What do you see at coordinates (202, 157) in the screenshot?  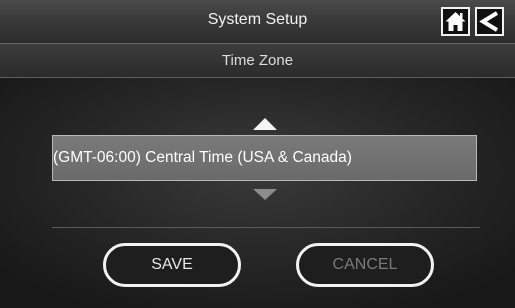 I see `timezone-value: (GMT-06:00) Central Time (USA & Canada)` at bounding box center [202, 157].